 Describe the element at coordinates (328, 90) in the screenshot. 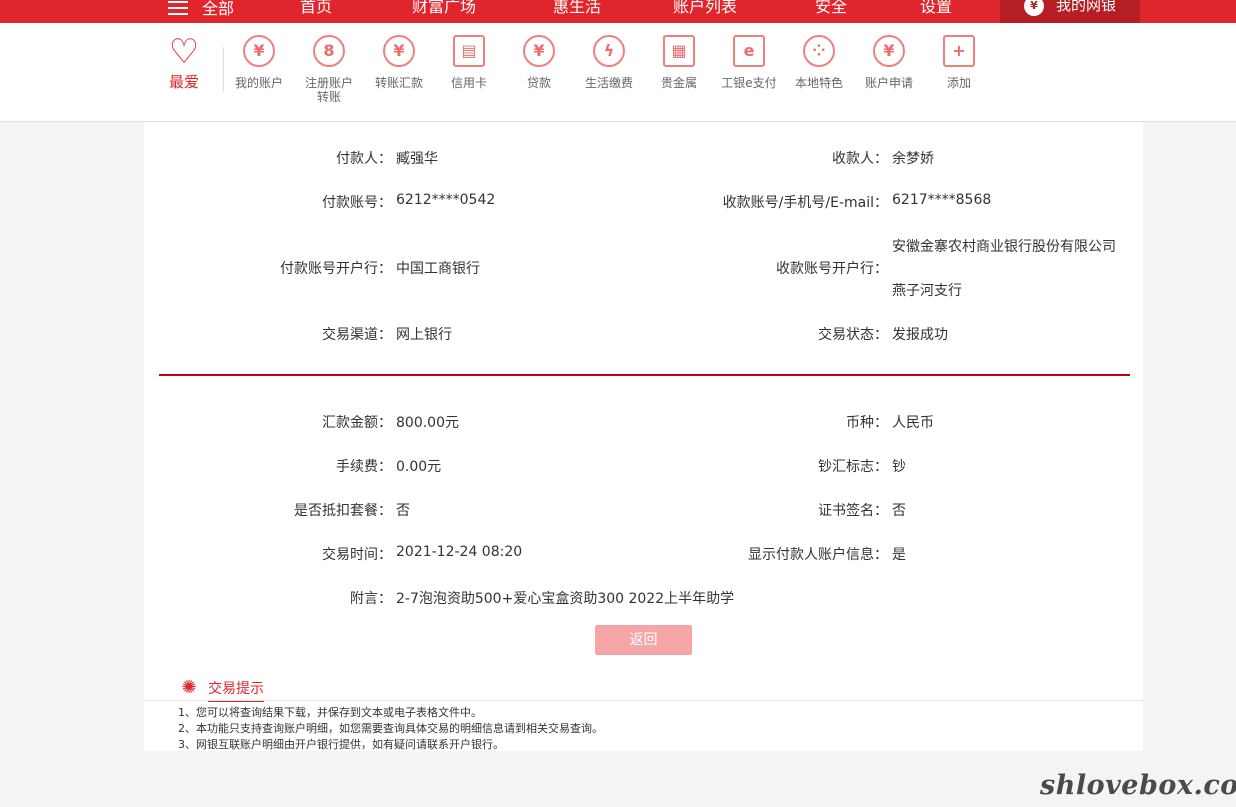

I see `shortcut-label: 注册账户 转账` at that location.